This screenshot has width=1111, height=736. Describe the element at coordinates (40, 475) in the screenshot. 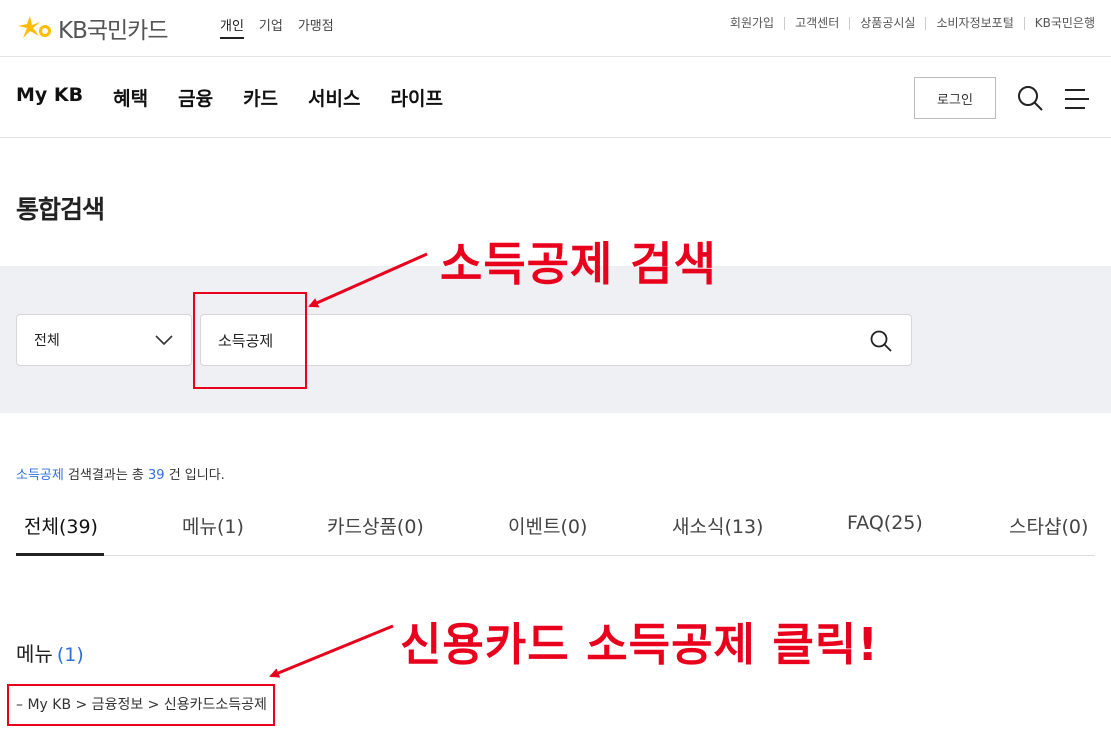

I see `result-keyword: 소득공제` at that location.